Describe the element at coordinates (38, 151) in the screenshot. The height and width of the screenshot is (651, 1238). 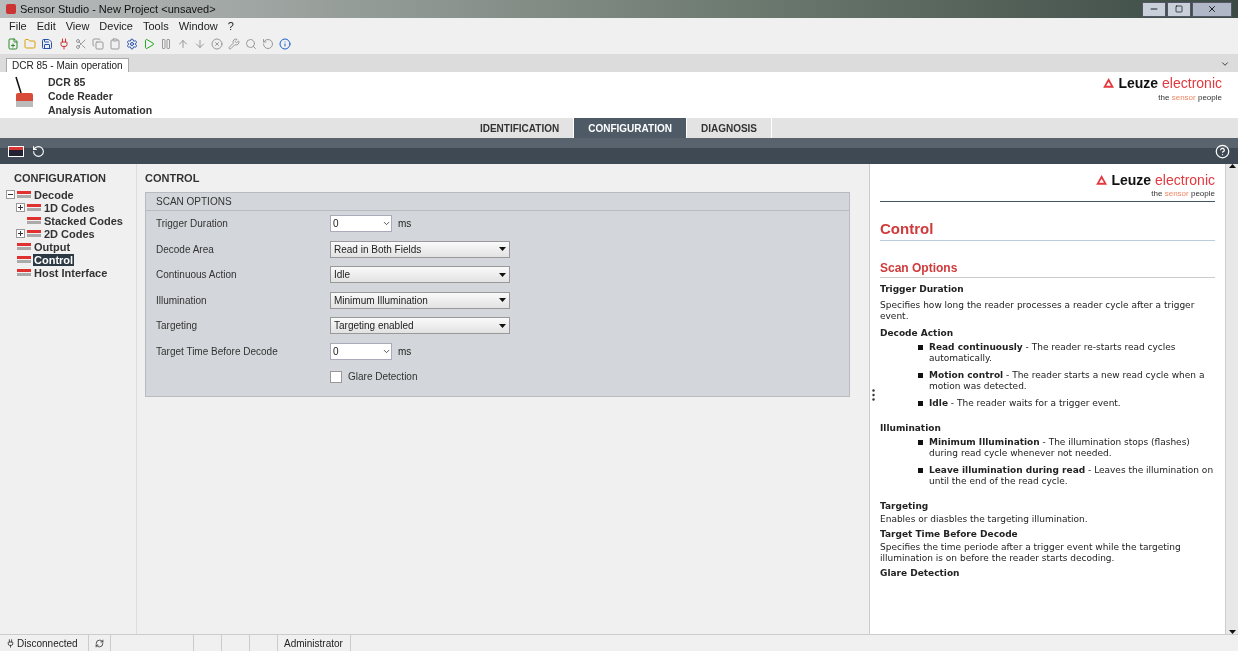
I see `reset-icon` at that location.